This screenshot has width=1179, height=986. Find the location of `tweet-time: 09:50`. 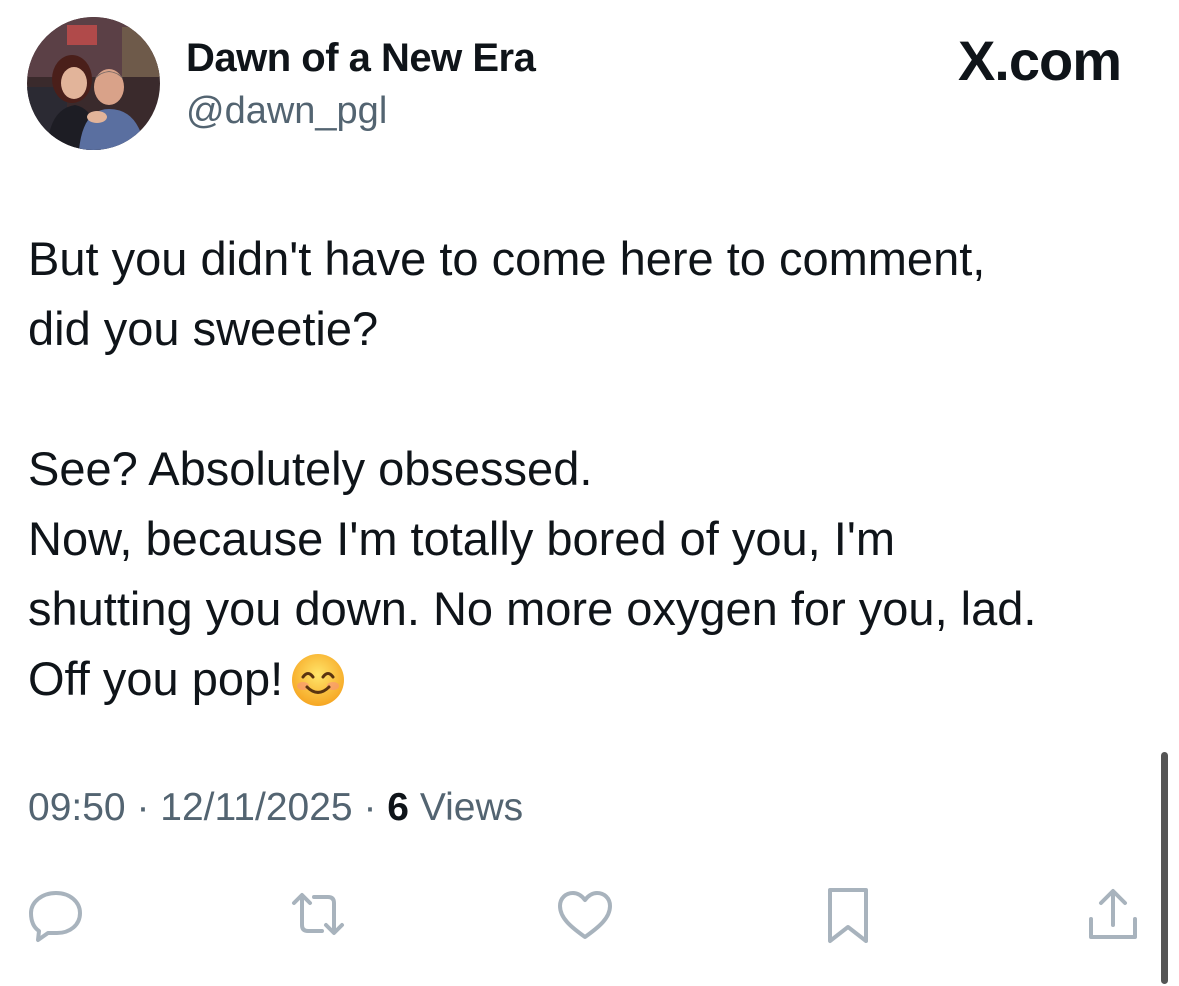

tweet-time: 09:50 is located at coordinates (77, 807).